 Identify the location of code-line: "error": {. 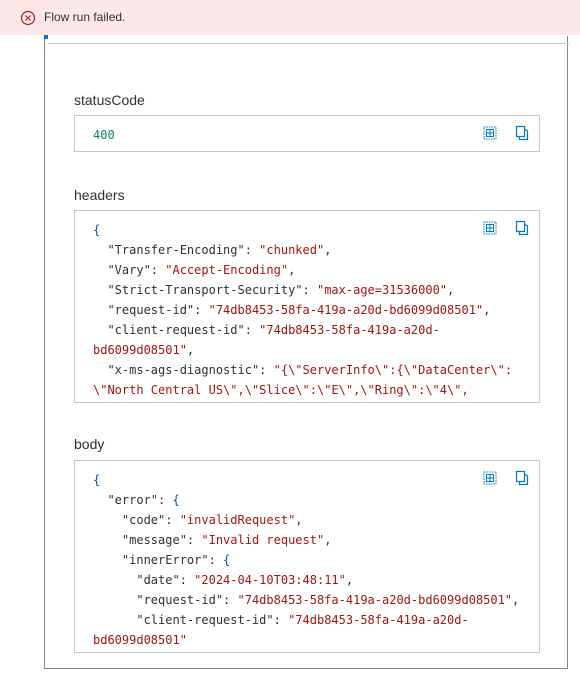
(298, 500).